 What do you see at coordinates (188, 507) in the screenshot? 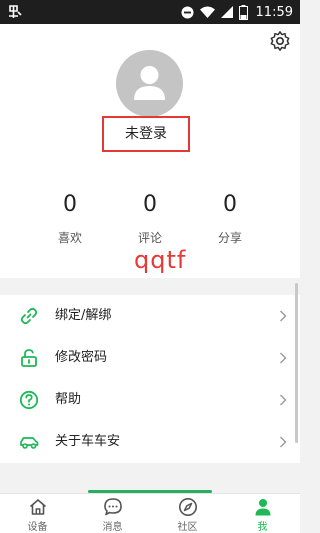
I see `compass-icon` at bounding box center [188, 507].